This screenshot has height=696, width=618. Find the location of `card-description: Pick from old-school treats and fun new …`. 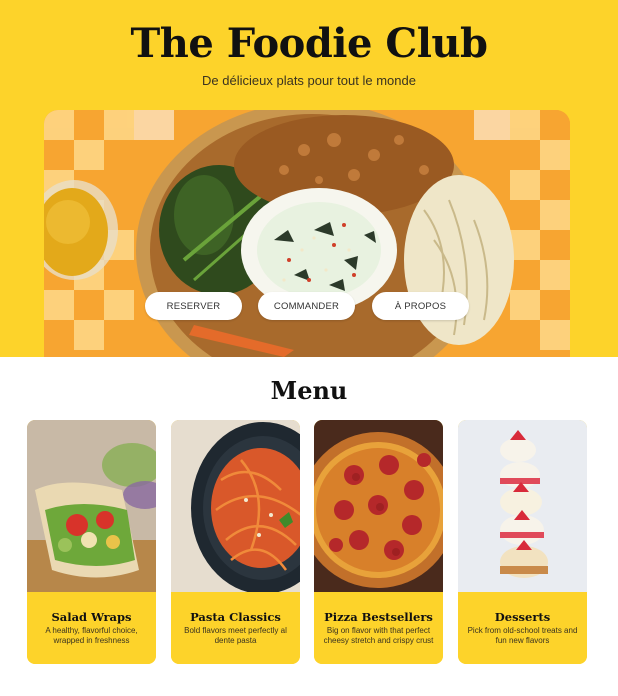

card-description: Pick from old-school treats and fun new … is located at coordinates (522, 635).